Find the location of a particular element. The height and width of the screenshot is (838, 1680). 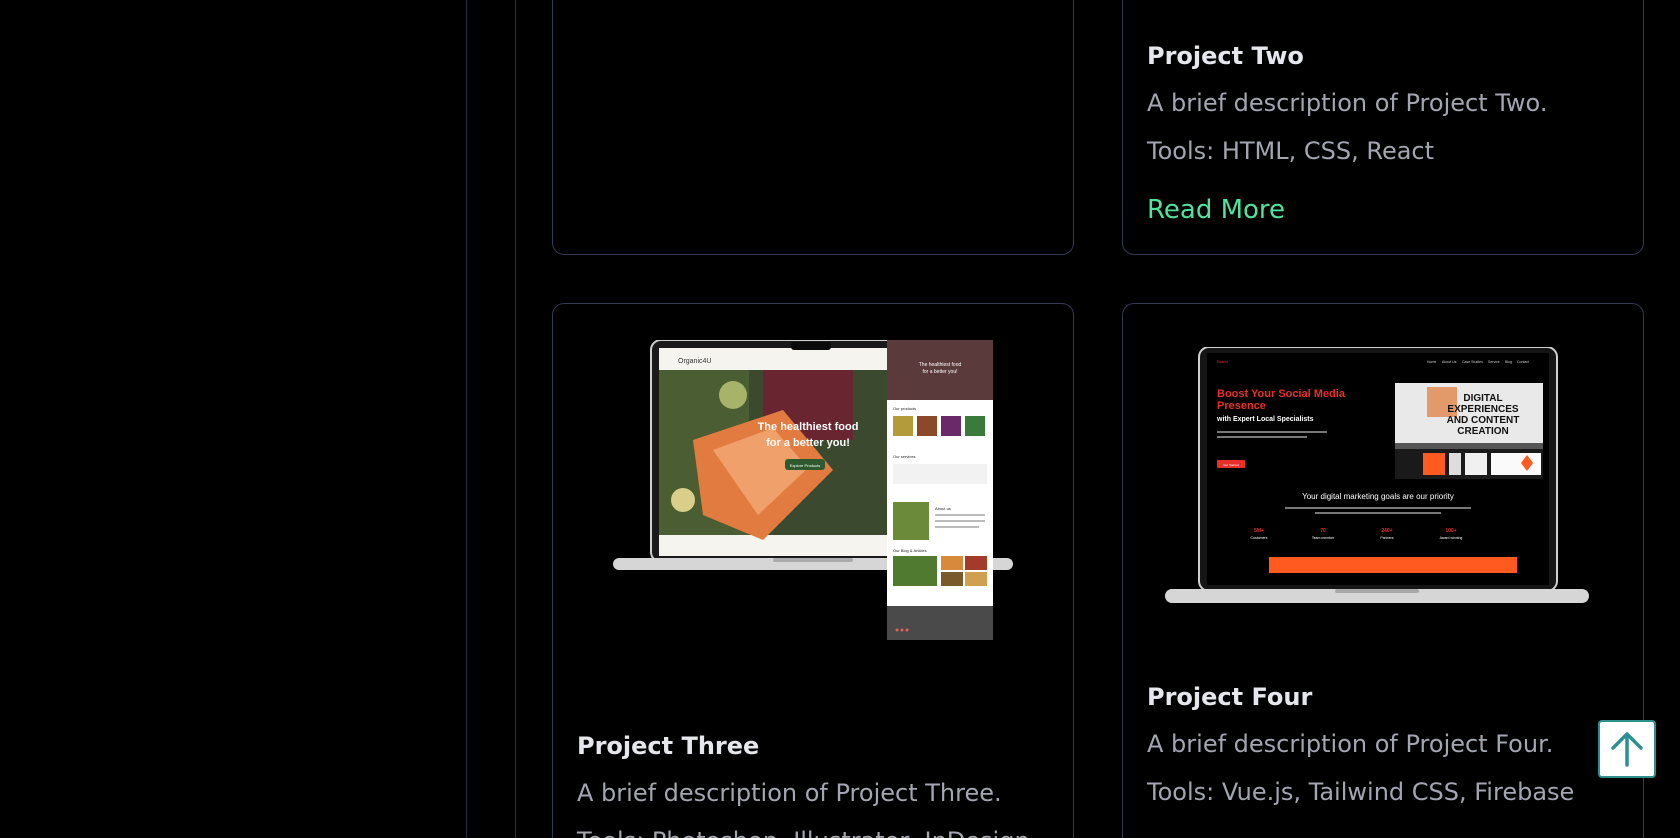

screenshot-nav-4: Service is located at coordinates (1494, 362).